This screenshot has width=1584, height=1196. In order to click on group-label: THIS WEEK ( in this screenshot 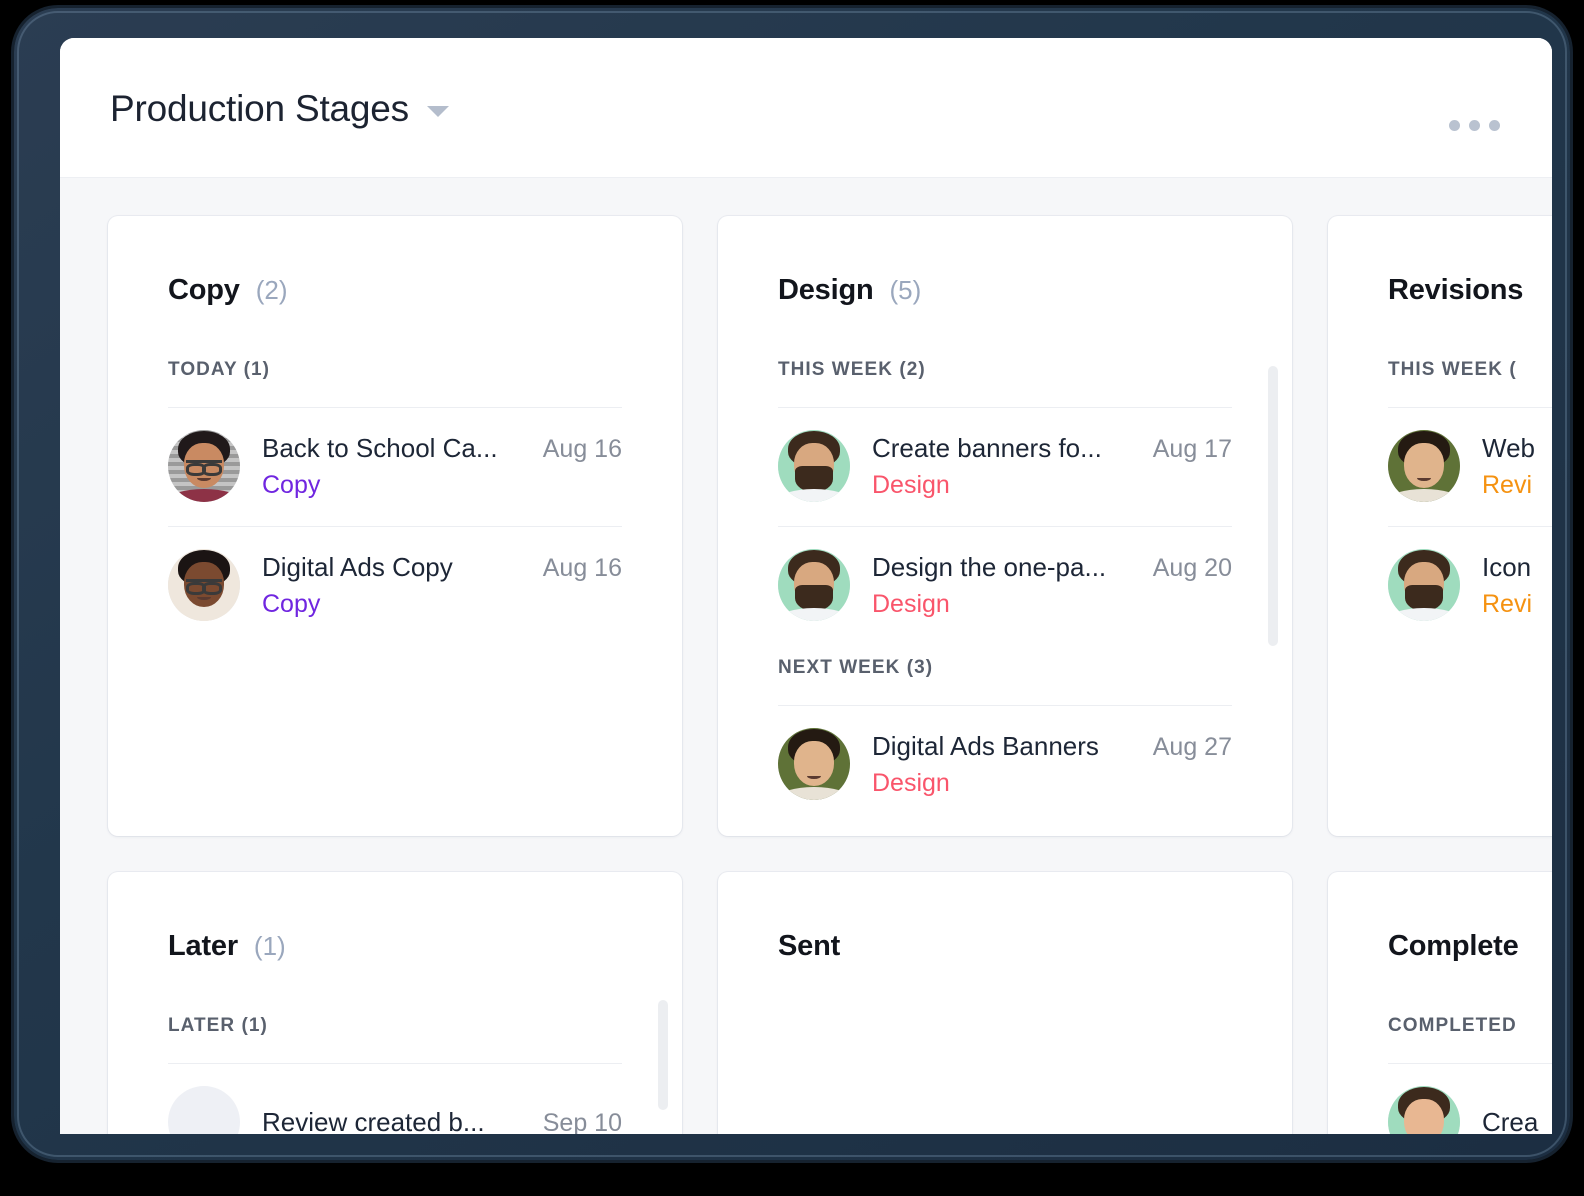, I will do `click(1452, 369)`.